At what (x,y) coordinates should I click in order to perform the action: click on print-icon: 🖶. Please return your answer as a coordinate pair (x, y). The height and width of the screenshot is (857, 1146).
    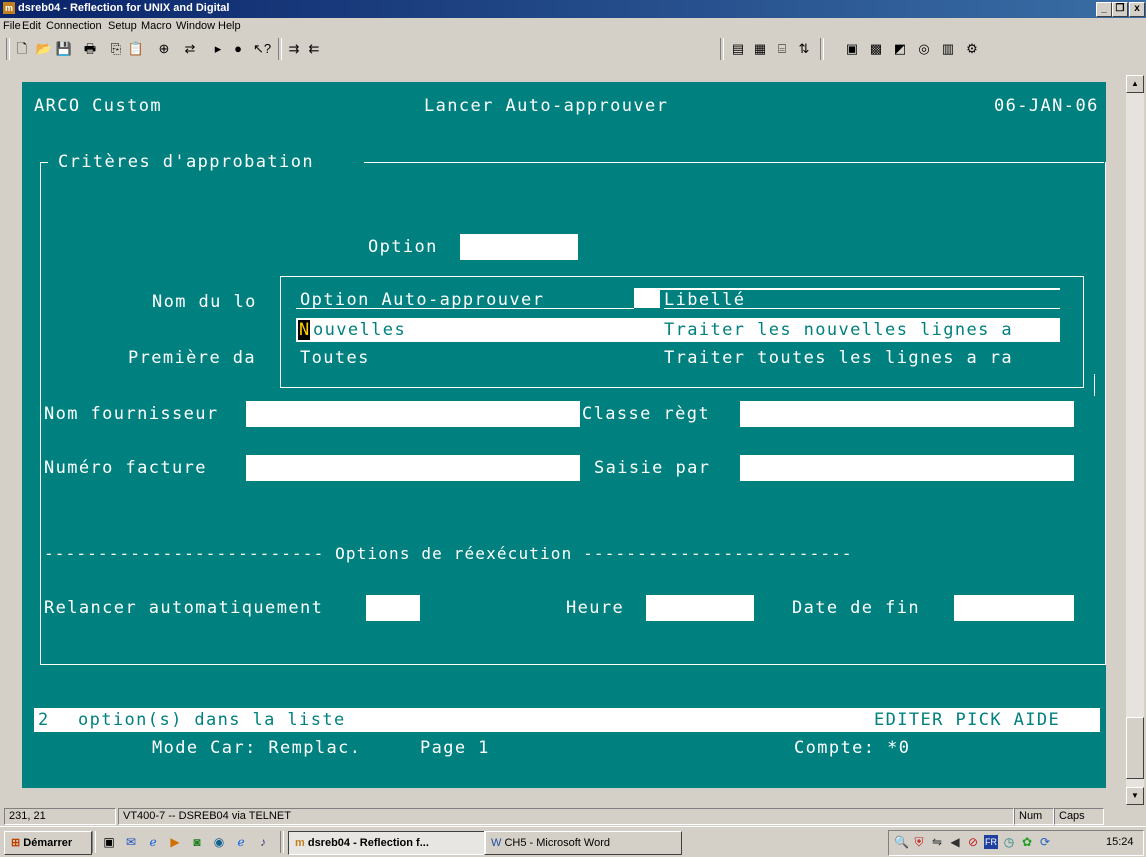
    Looking at the image, I should click on (90, 49).